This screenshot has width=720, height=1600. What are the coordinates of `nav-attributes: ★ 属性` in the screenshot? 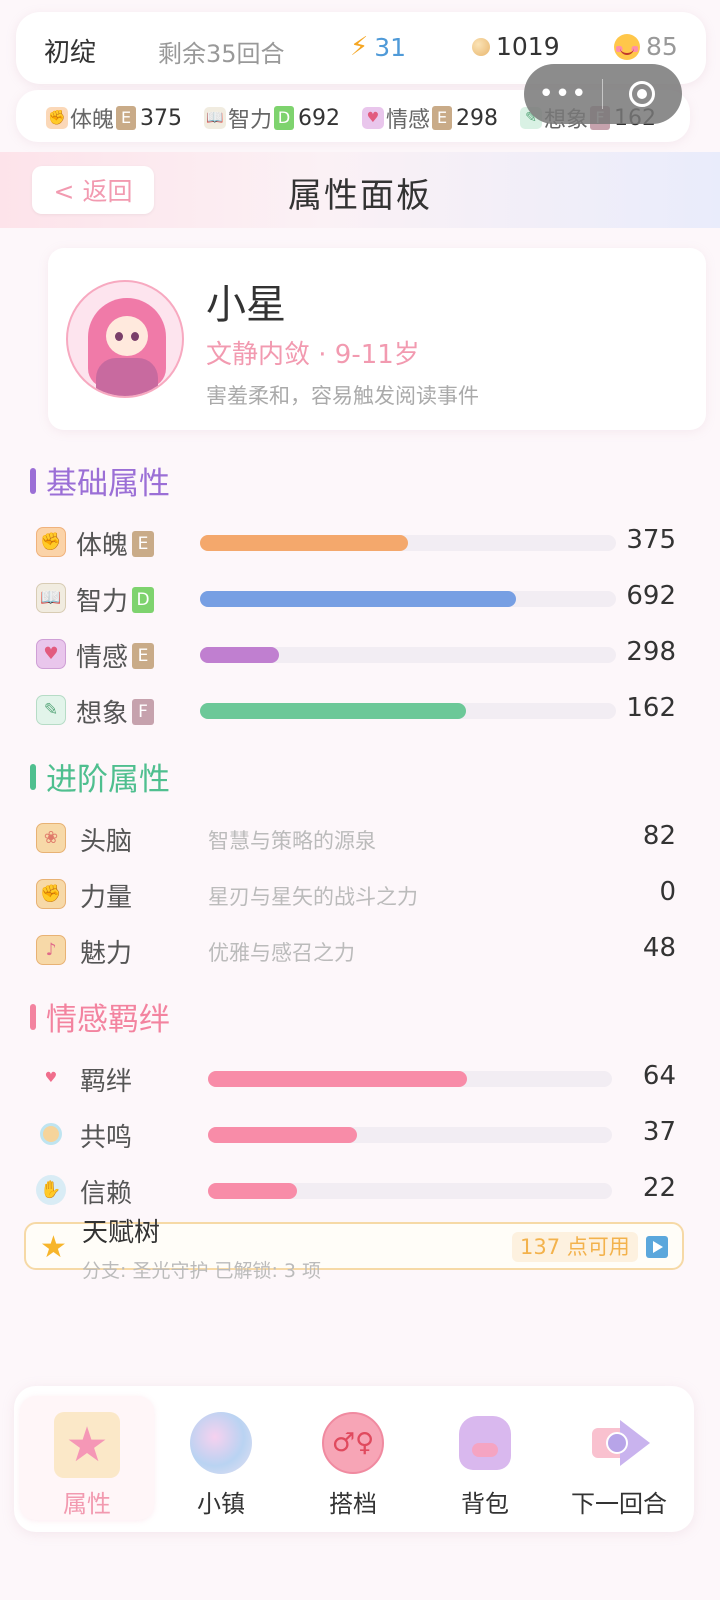 It's located at (87, 1458).